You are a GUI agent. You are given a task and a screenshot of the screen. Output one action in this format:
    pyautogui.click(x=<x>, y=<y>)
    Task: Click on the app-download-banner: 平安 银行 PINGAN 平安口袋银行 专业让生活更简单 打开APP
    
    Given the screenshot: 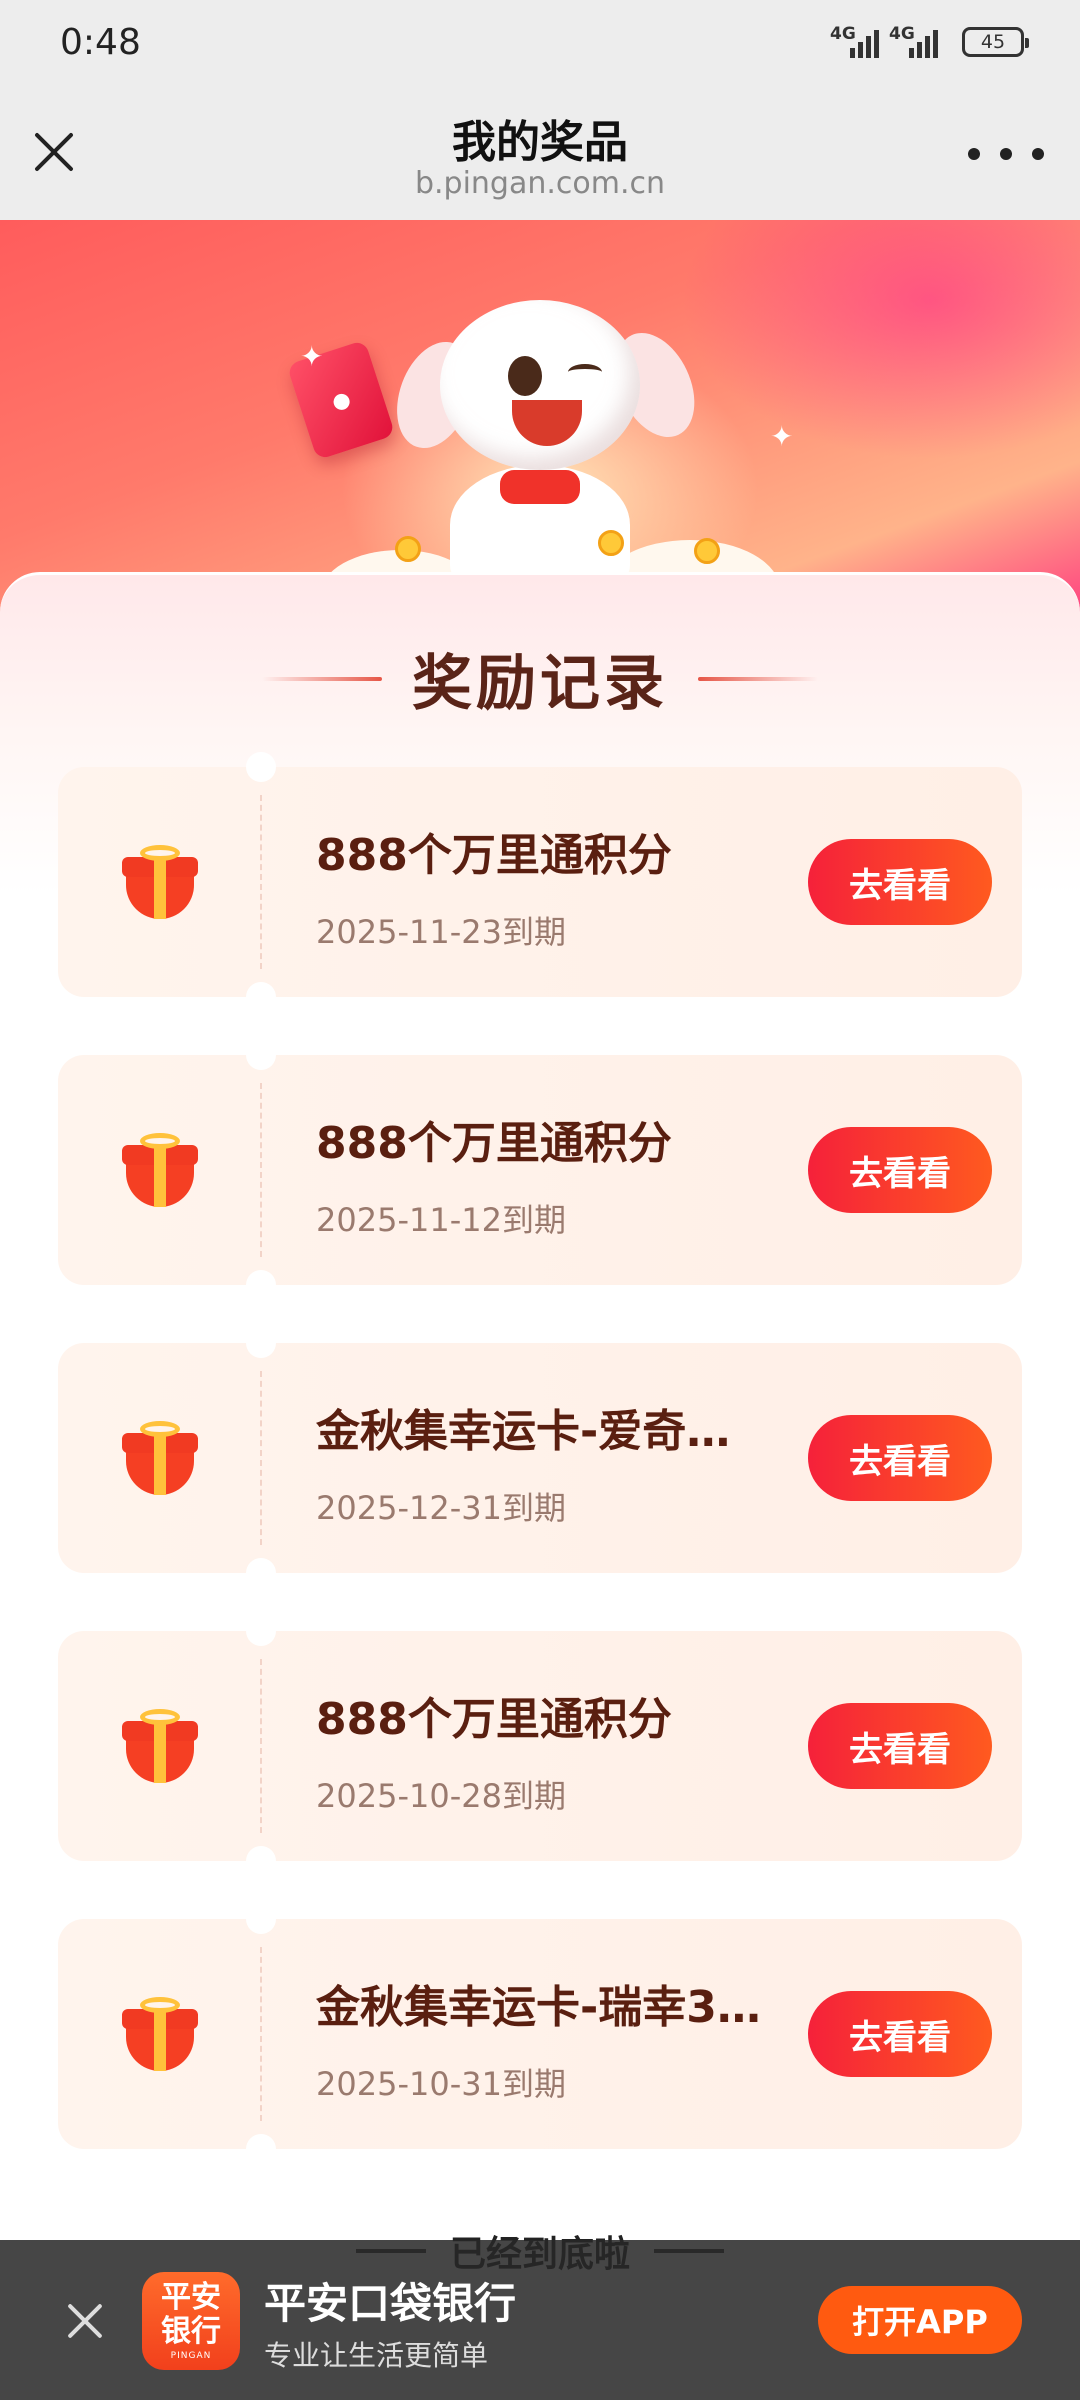 What is the action you would take?
    pyautogui.click(x=540, y=2320)
    